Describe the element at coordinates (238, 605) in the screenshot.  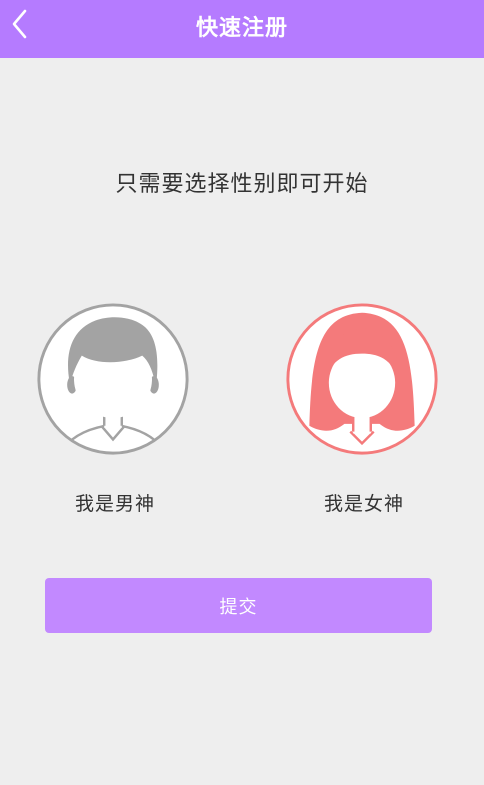
I see `submit-button: 提交` at that location.